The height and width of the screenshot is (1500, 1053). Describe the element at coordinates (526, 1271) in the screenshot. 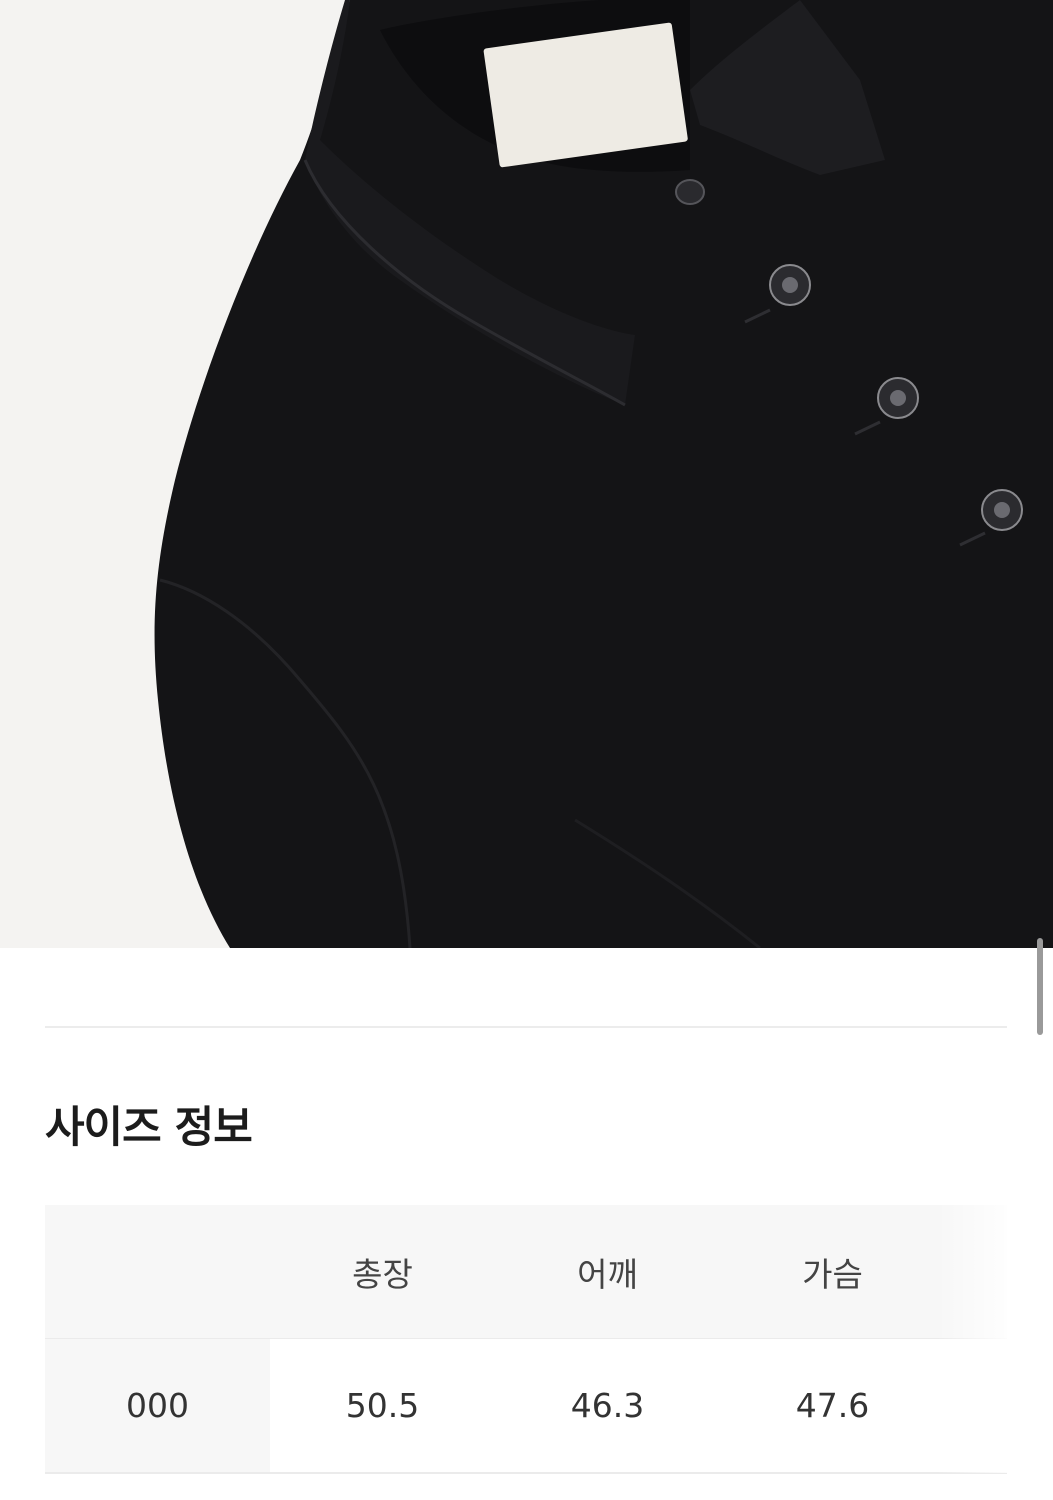

I see `size-table-header-row: 총장 어깨 가슴` at that location.